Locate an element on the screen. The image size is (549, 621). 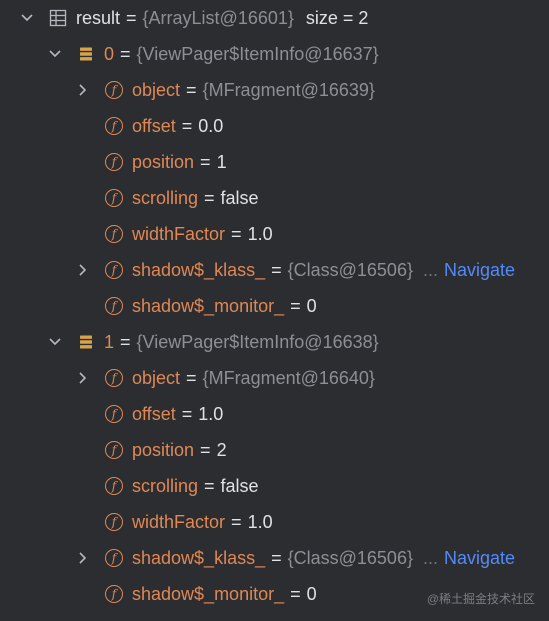
field-value: 0.0 is located at coordinates (211, 125).